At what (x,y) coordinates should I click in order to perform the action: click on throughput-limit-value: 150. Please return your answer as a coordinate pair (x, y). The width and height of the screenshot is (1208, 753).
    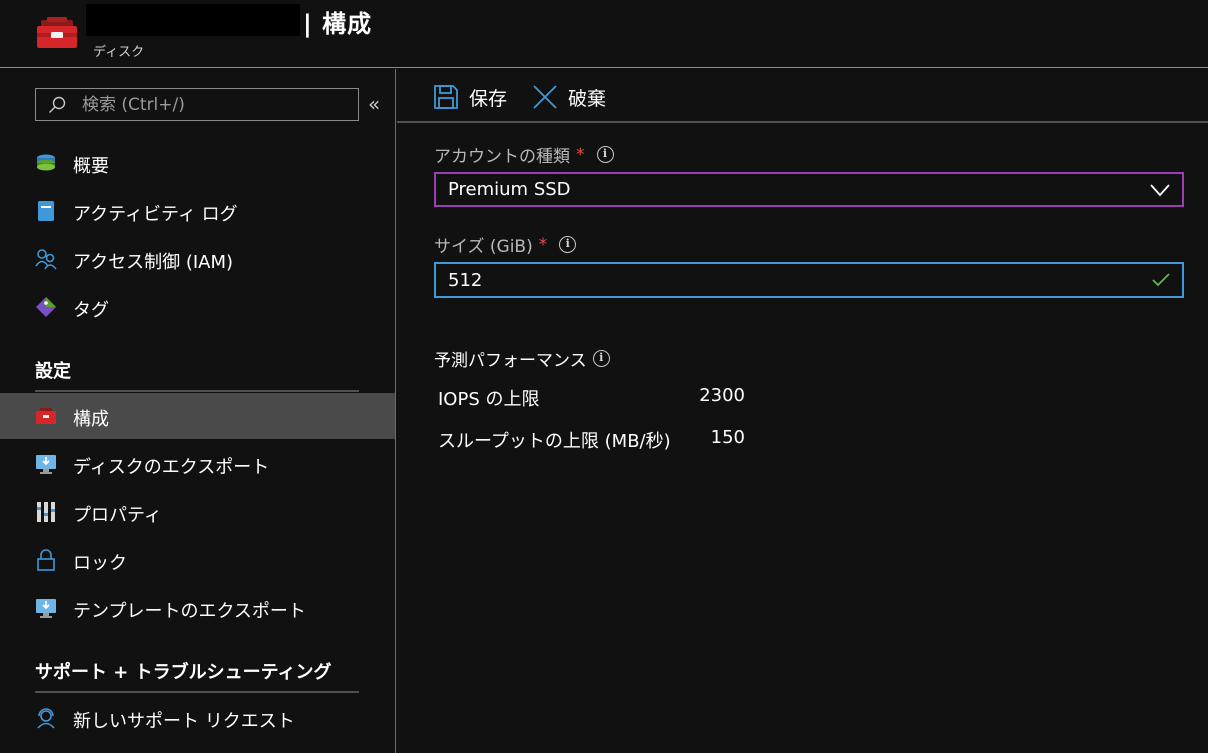
    Looking at the image, I should click on (727, 437).